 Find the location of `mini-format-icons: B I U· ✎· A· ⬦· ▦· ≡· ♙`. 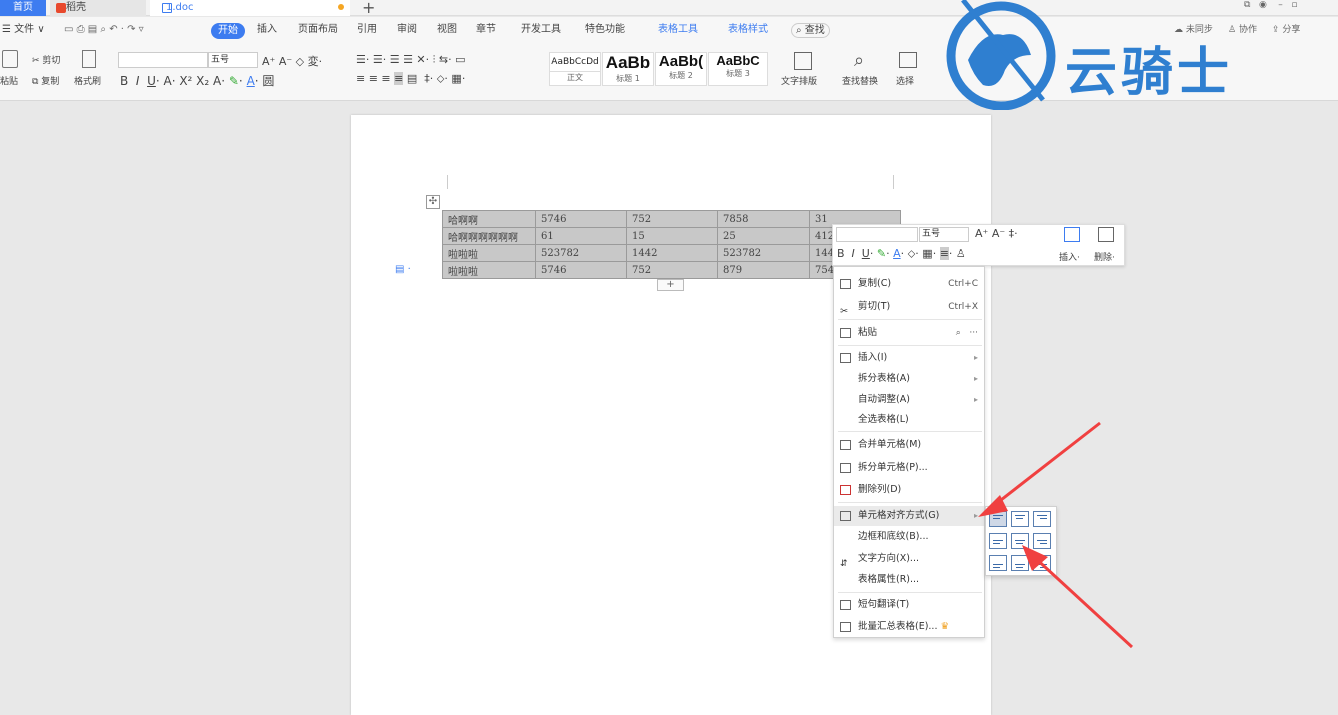

mini-format-icons: B I U· ✎· A· ⬦· ▦· ≡· ♙ is located at coordinates (901, 254).